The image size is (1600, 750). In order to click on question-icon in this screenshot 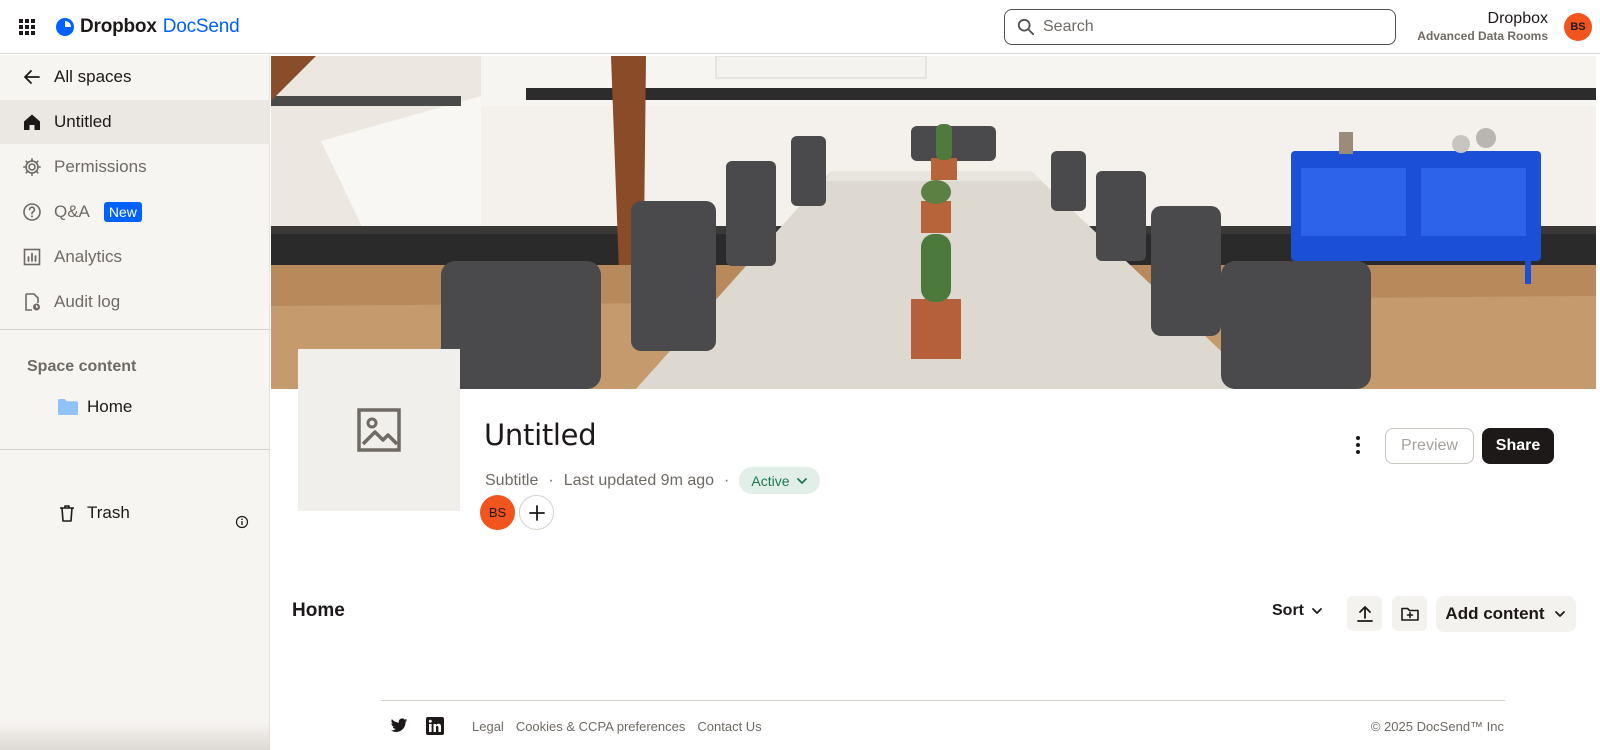, I will do `click(32, 212)`.